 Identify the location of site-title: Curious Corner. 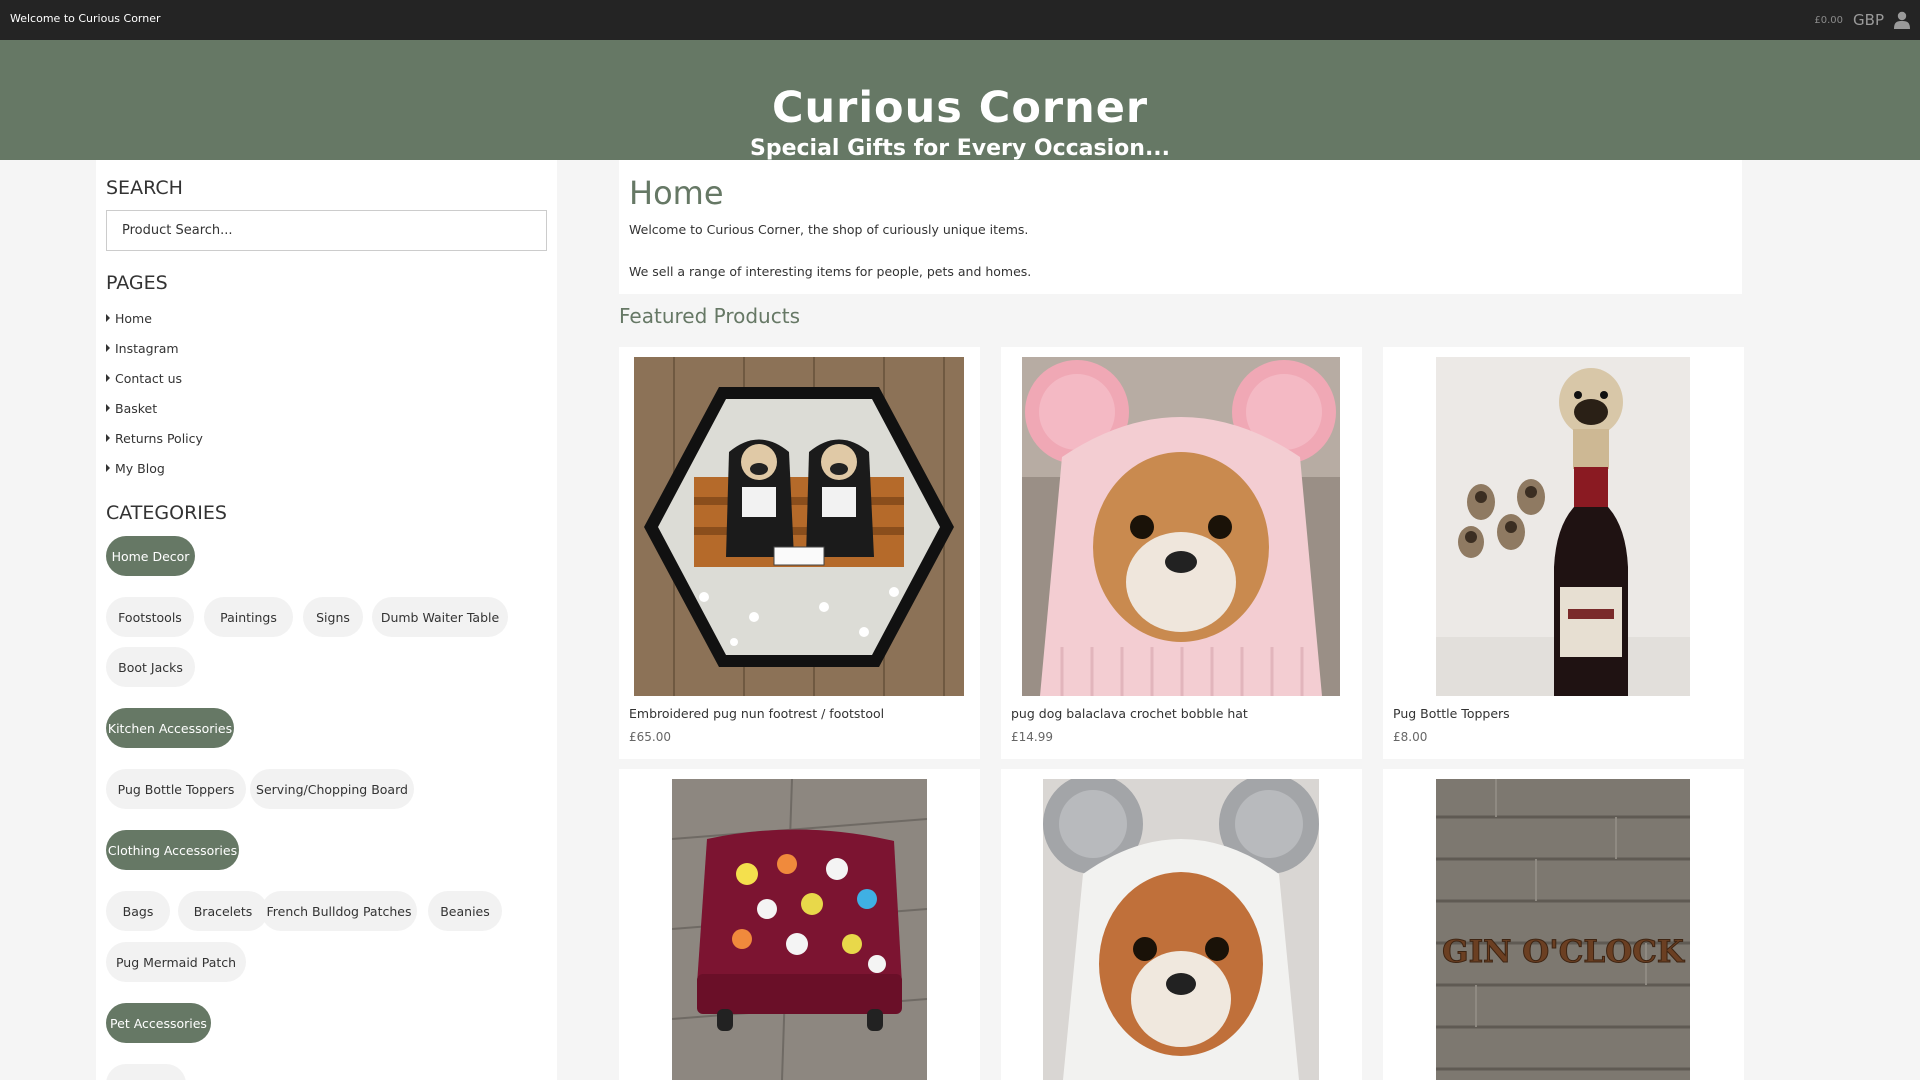
(960, 108).